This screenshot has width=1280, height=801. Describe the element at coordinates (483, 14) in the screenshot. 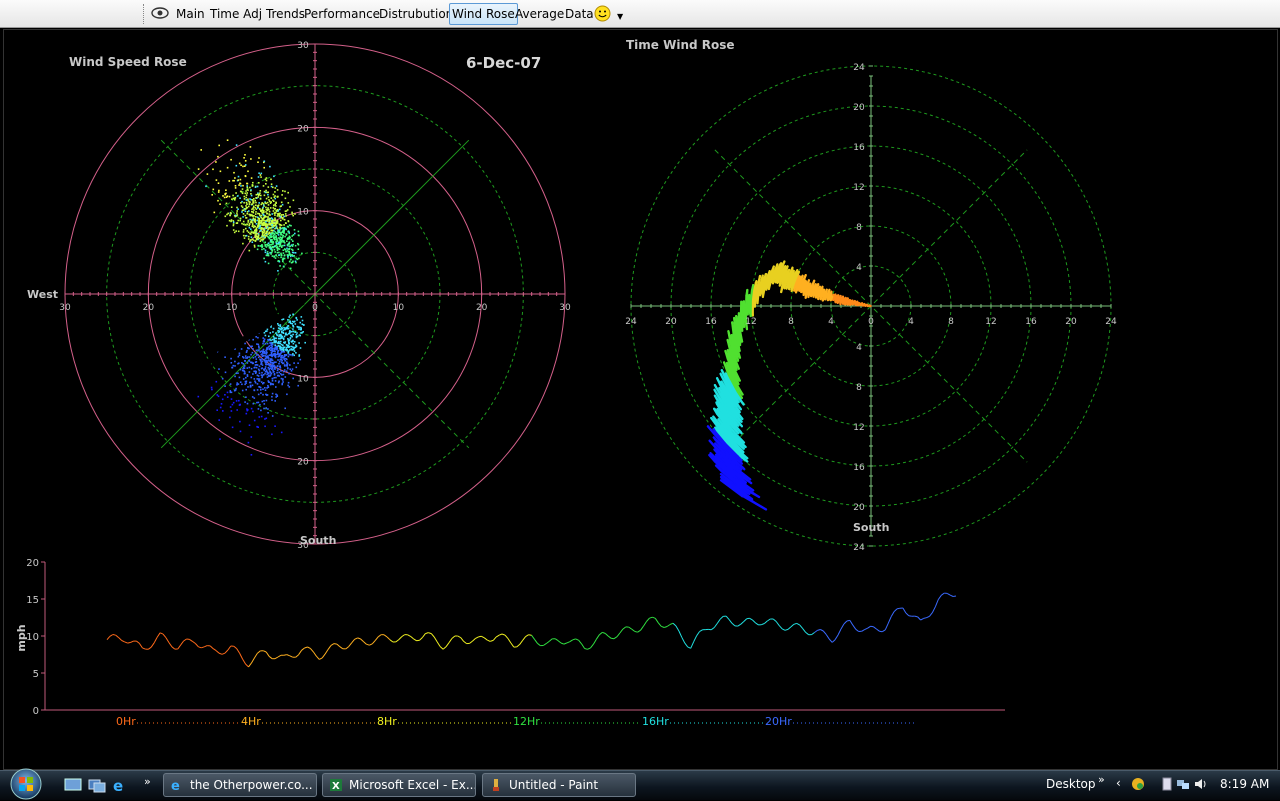

I see `tab-wind-rose: Wind Rose` at that location.